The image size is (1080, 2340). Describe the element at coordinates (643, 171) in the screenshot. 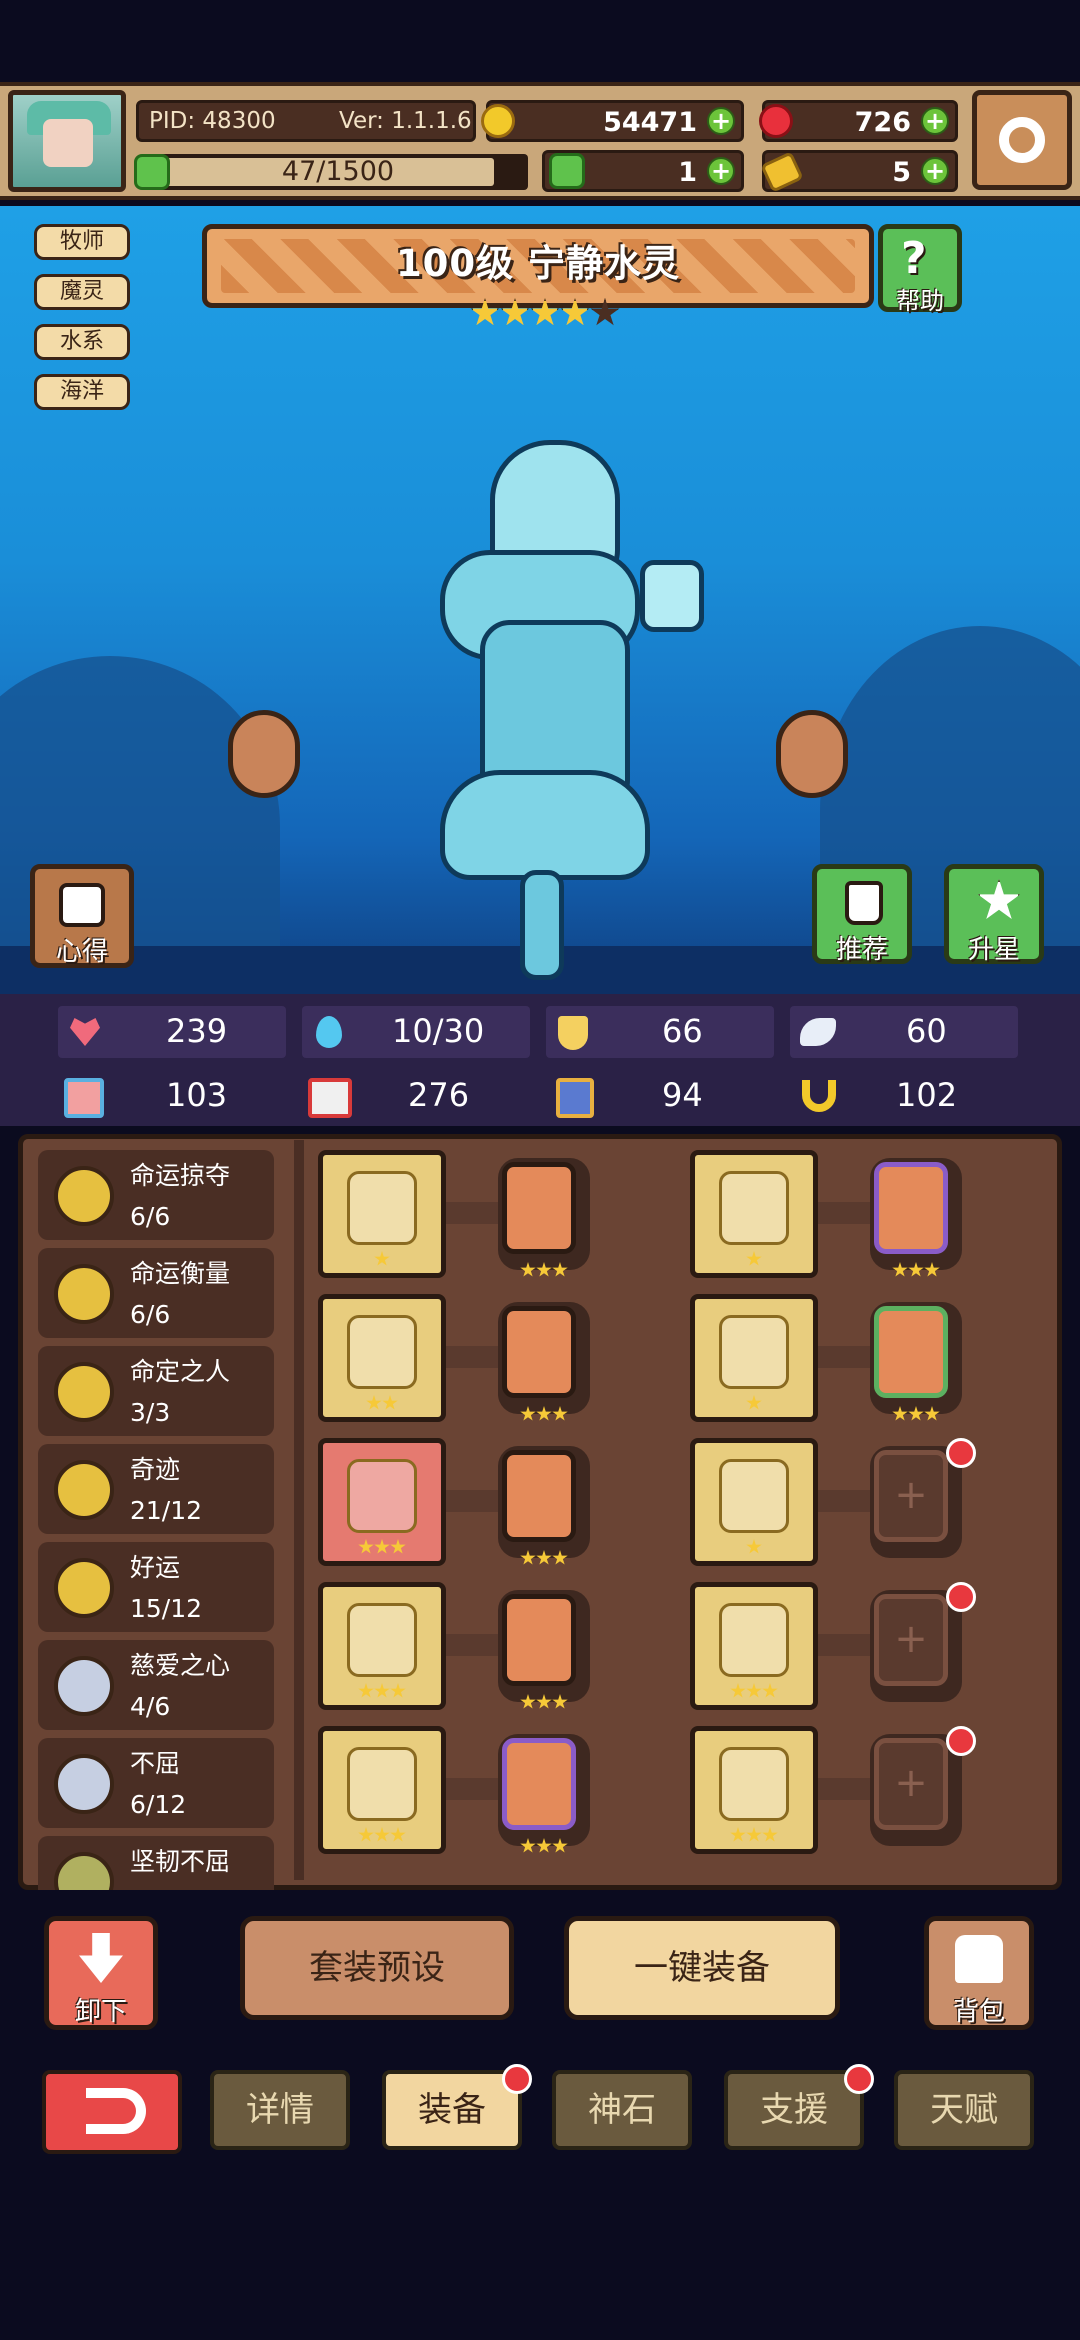

I see `clover-counter: 1 +` at that location.